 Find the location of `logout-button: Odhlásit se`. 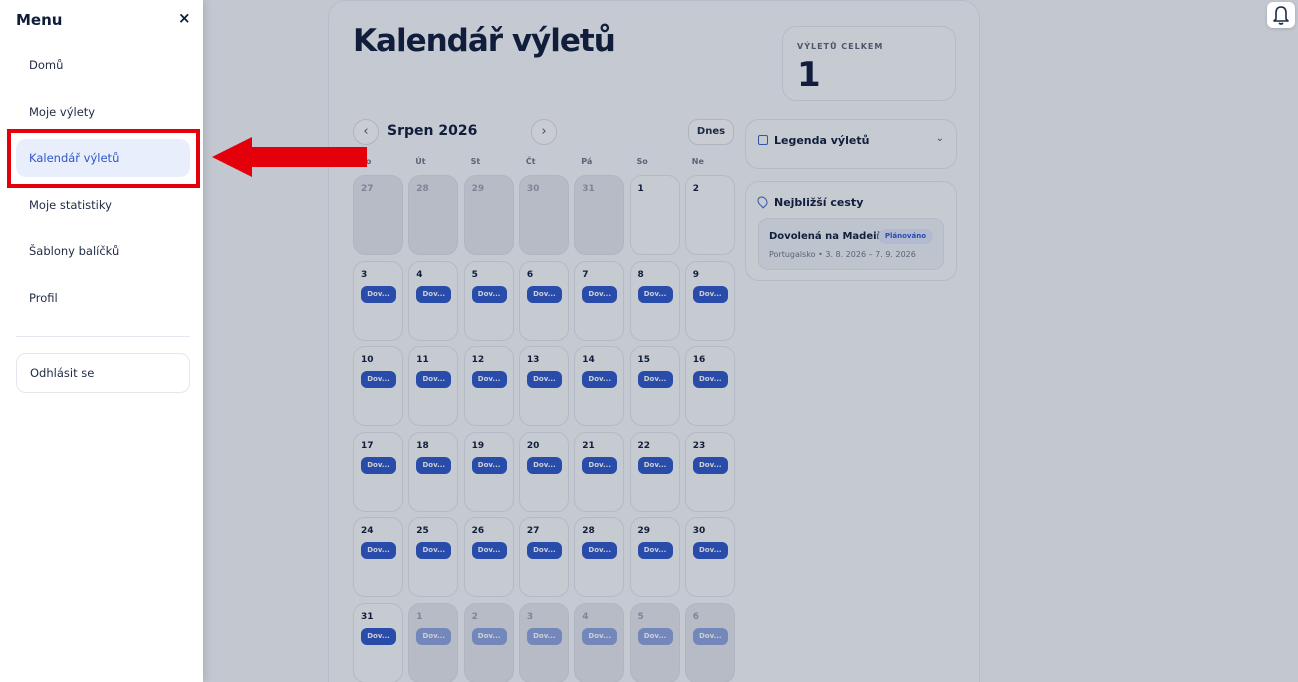

logout-button: Odhlásit se is located at coordinates (103, 373).